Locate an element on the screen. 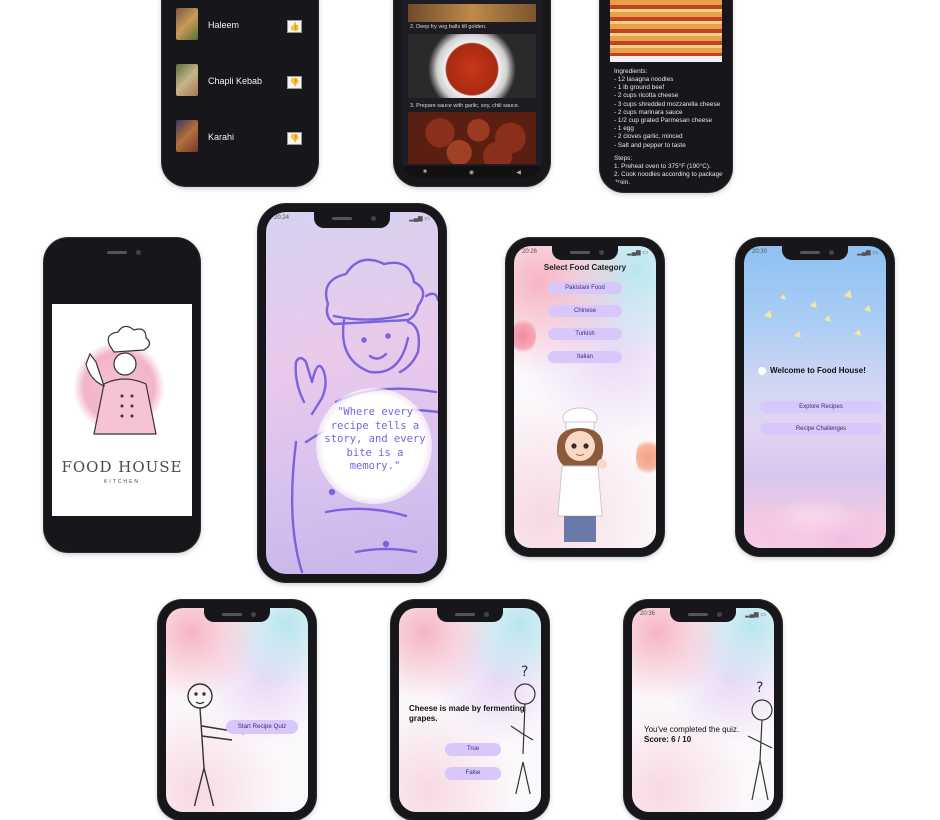 The height and width of the screenshot is (820, 940). status-bar: 20:36 ▂▄▆ ▭ is located at coordinates (703, 614).